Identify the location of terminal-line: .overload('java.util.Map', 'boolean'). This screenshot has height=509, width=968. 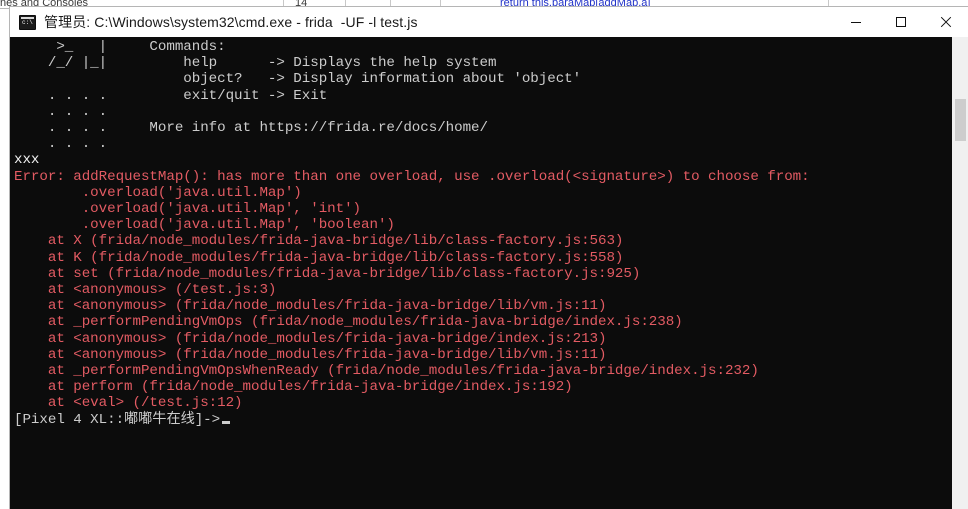
(204, 225).